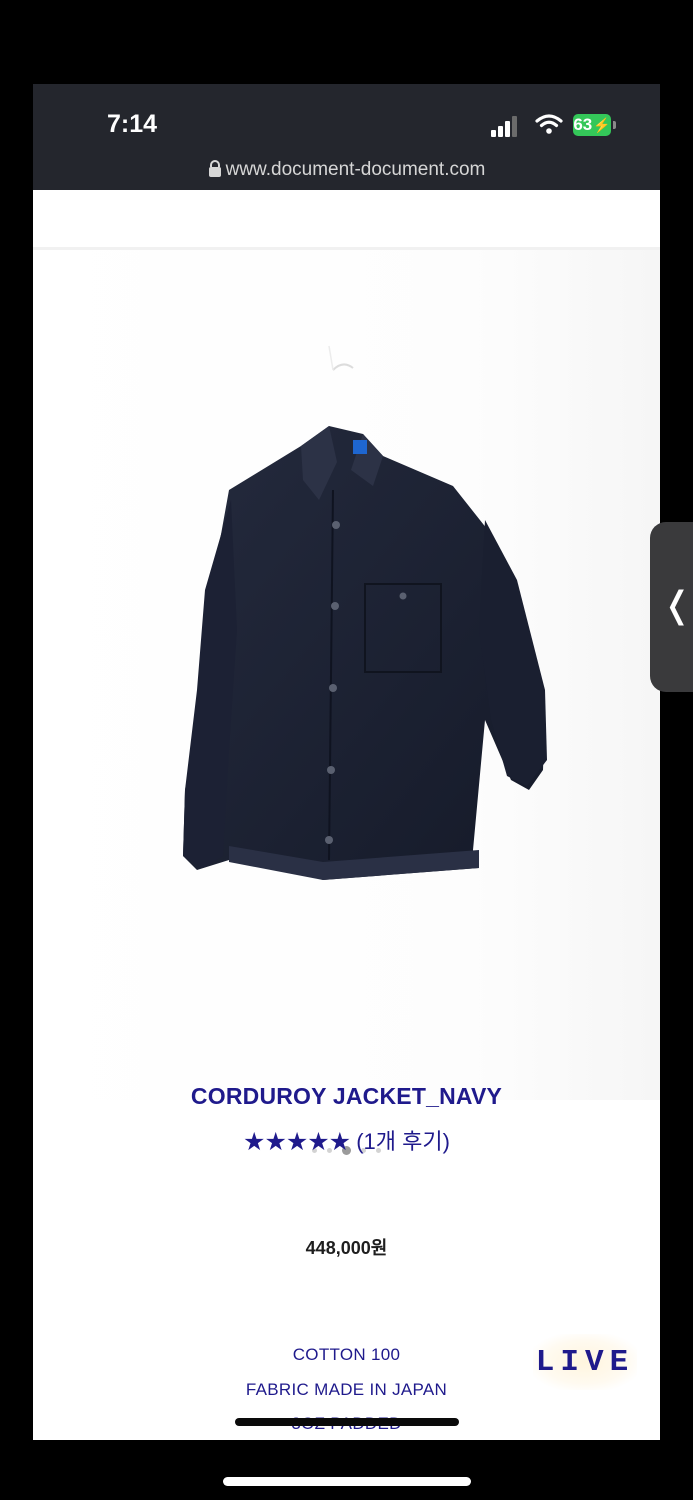 This screenshot has height=1500, width=693. I want to click on home-indicator-inner, so click(347, 1422).